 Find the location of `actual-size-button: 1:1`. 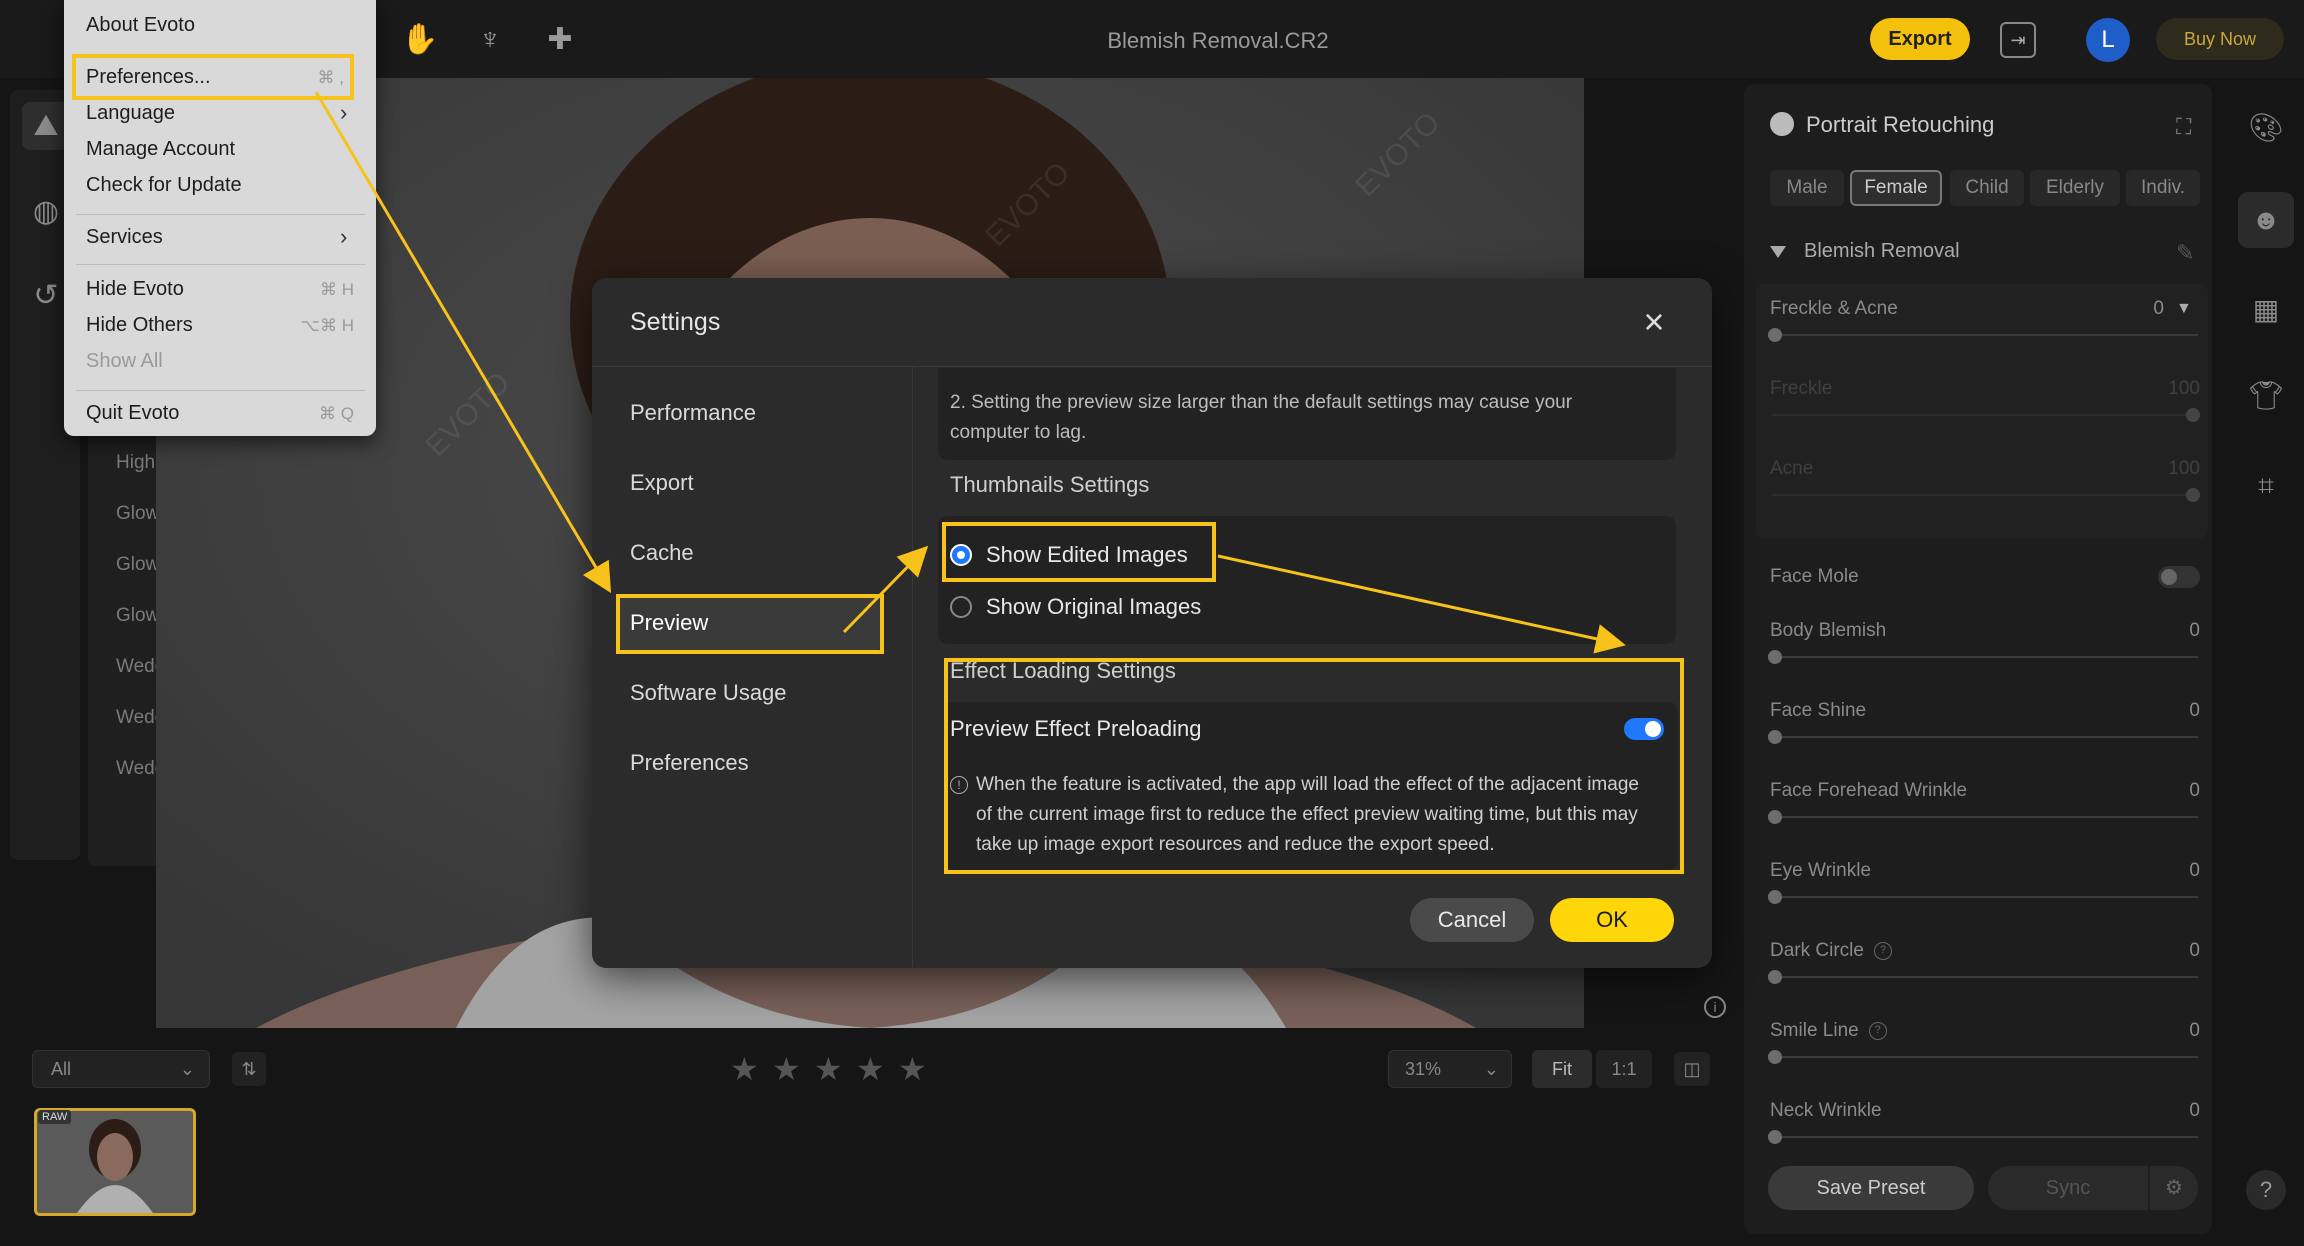

actual-size-button: 1:1 is located at coordinates (1624, 1069).